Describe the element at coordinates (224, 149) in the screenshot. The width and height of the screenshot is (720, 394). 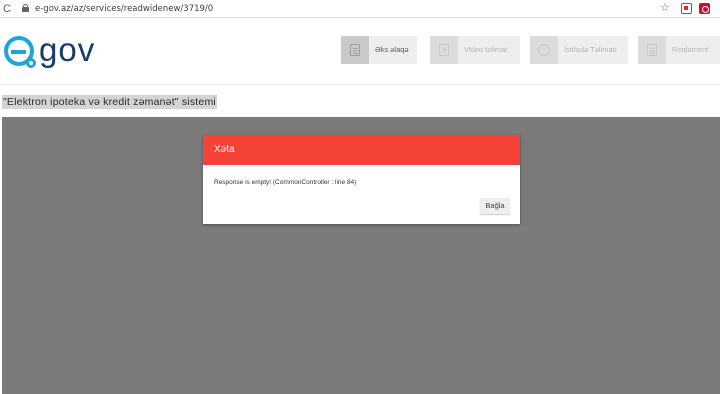
I see `dialog-title: Xəta` at that location.